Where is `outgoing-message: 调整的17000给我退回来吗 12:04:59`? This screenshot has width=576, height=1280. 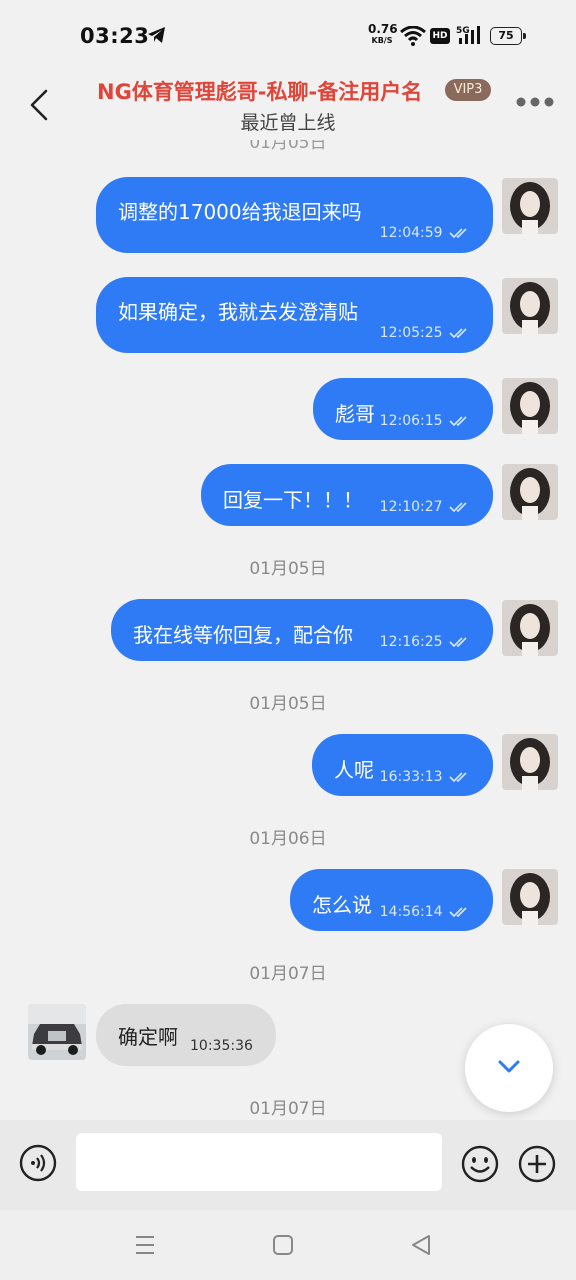
outgoing-message: 调整的17000给我退回来吗 12:04:59 is located at coordinates (294, 215).